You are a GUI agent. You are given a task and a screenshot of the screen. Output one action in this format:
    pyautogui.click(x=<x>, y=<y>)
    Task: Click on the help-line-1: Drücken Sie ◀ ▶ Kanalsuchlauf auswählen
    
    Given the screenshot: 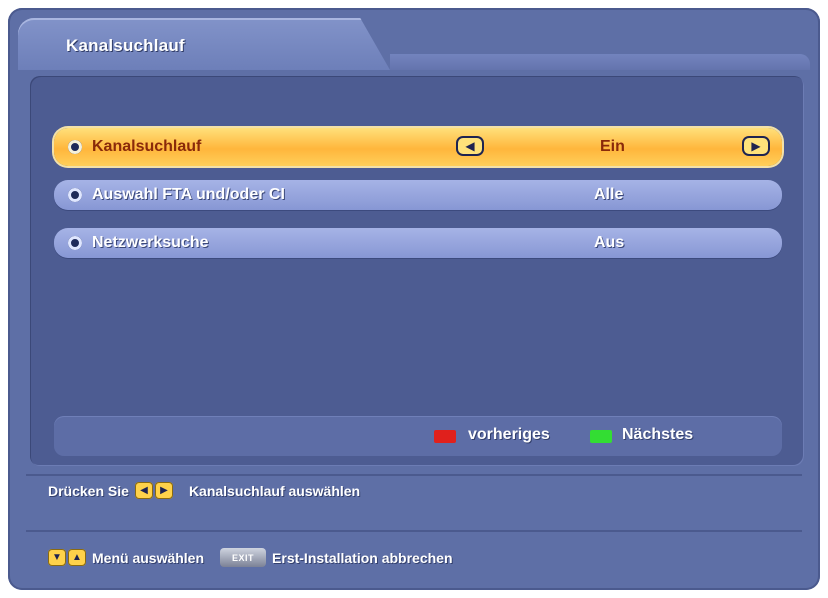 What is the action you would take?
    pyautogui.click(x=204, y=490)
    